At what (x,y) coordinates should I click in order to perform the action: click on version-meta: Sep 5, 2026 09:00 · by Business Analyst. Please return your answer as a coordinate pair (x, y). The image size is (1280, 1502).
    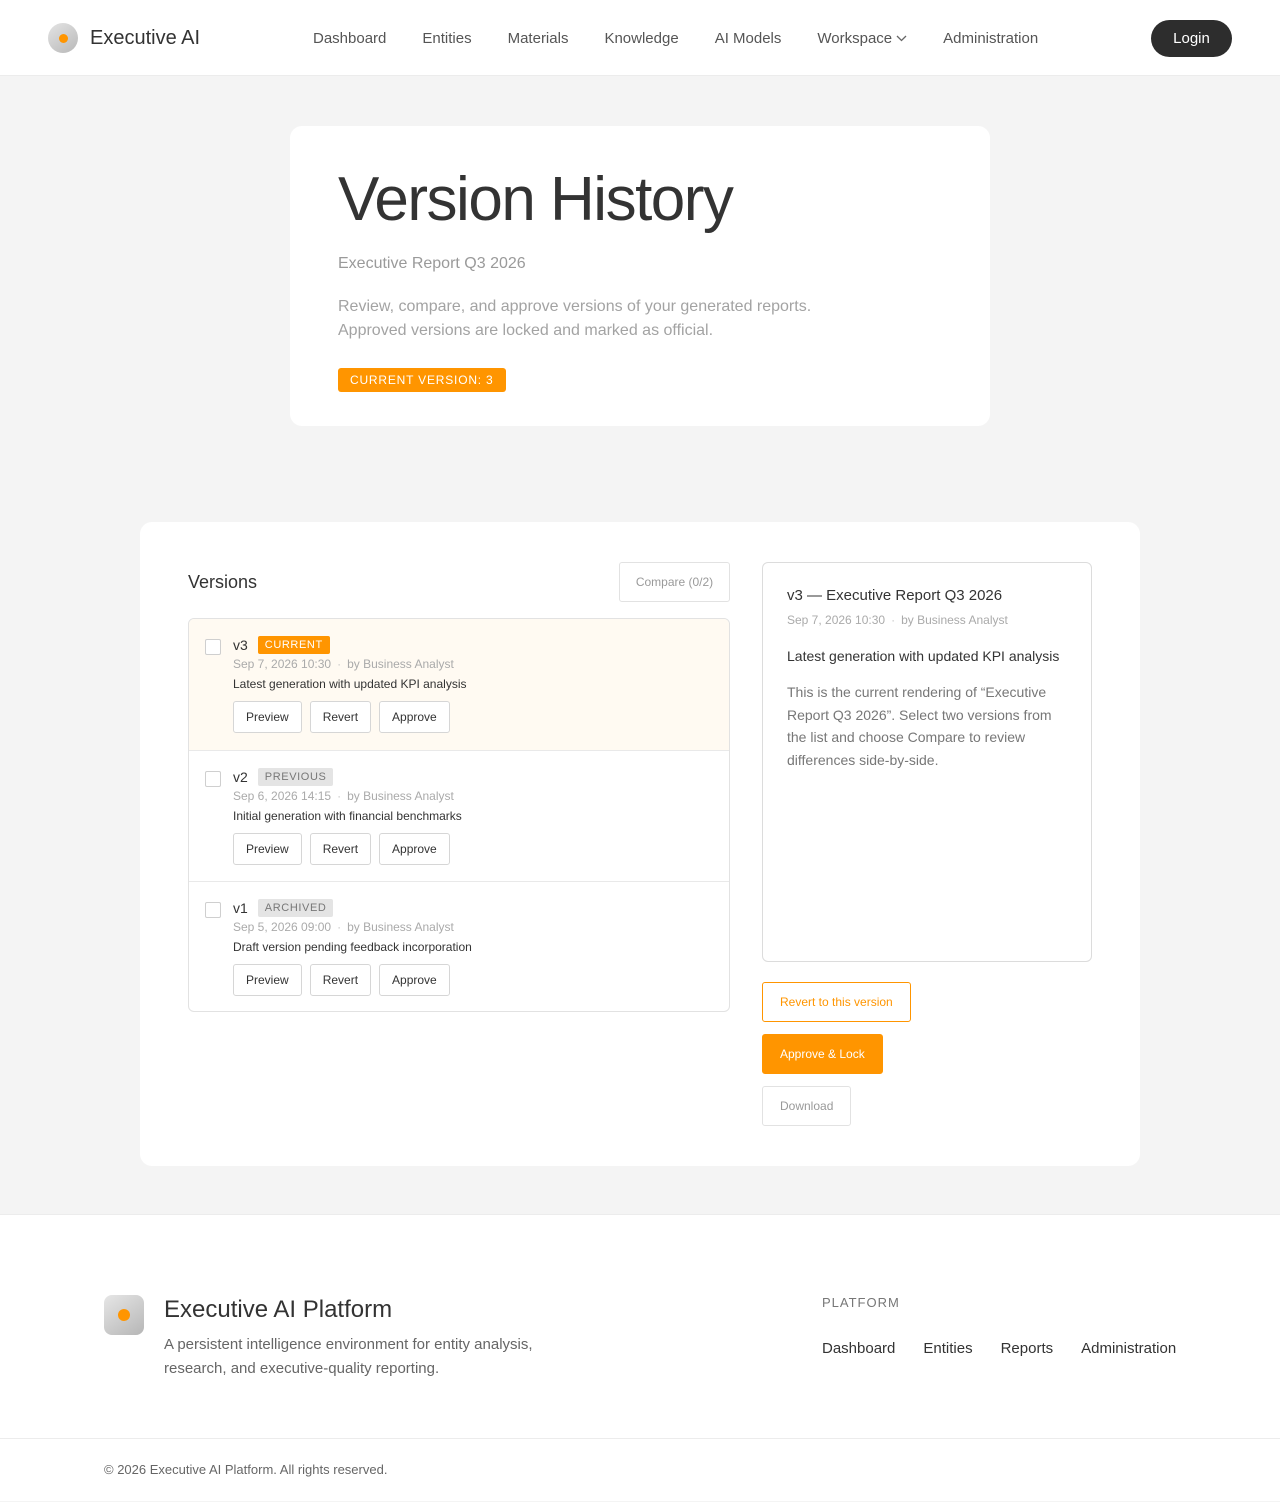
    Looking at the image, I should click on (343, 927).